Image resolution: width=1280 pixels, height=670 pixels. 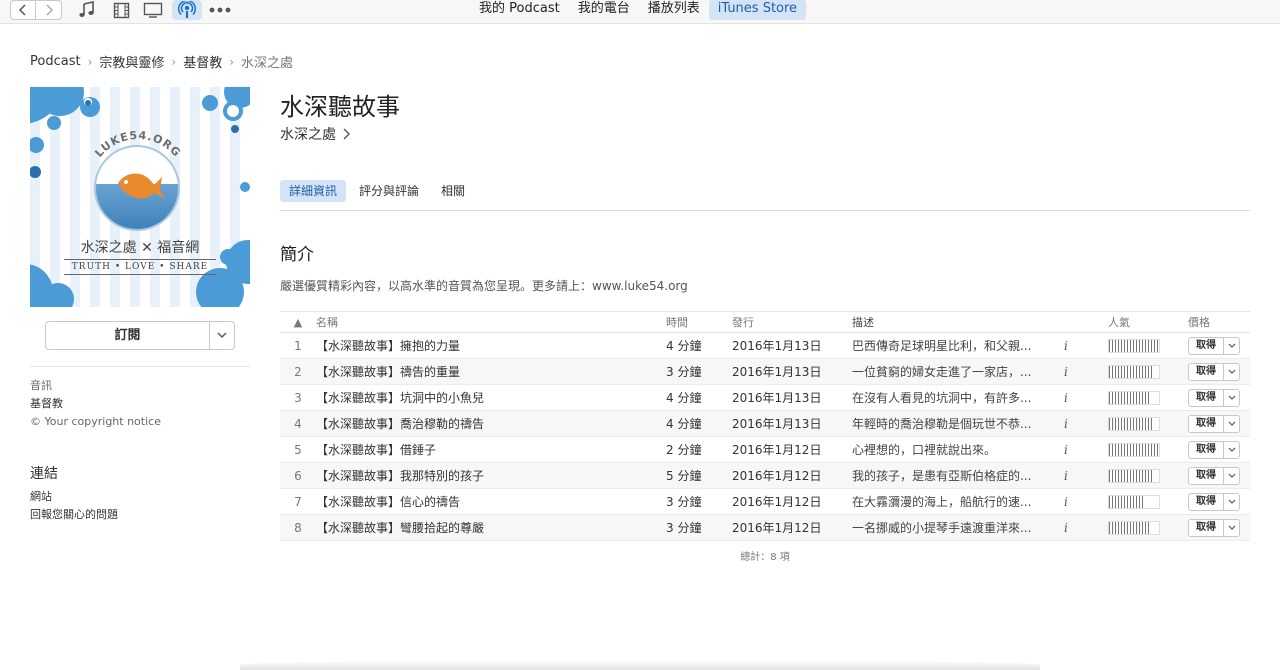 What do you see at coordinates (484, 286) in the screenshot?
I see `intro-text: 嚴選優質精彩內容，以高水準的音質為您呈現。更多請上：www.luke54.org` at bounding box center [484, 286].